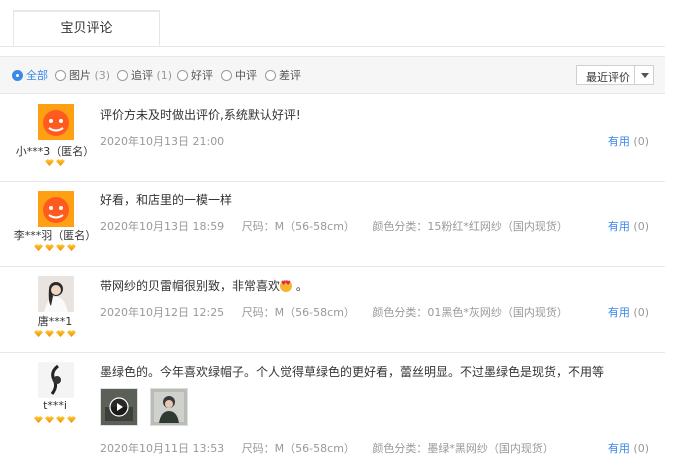 Image resolution: width=679 pixels, height=456 pixels. I want to click on review-text: 评价方未及时做出评价,系统默认好评!, so click(200, 115).